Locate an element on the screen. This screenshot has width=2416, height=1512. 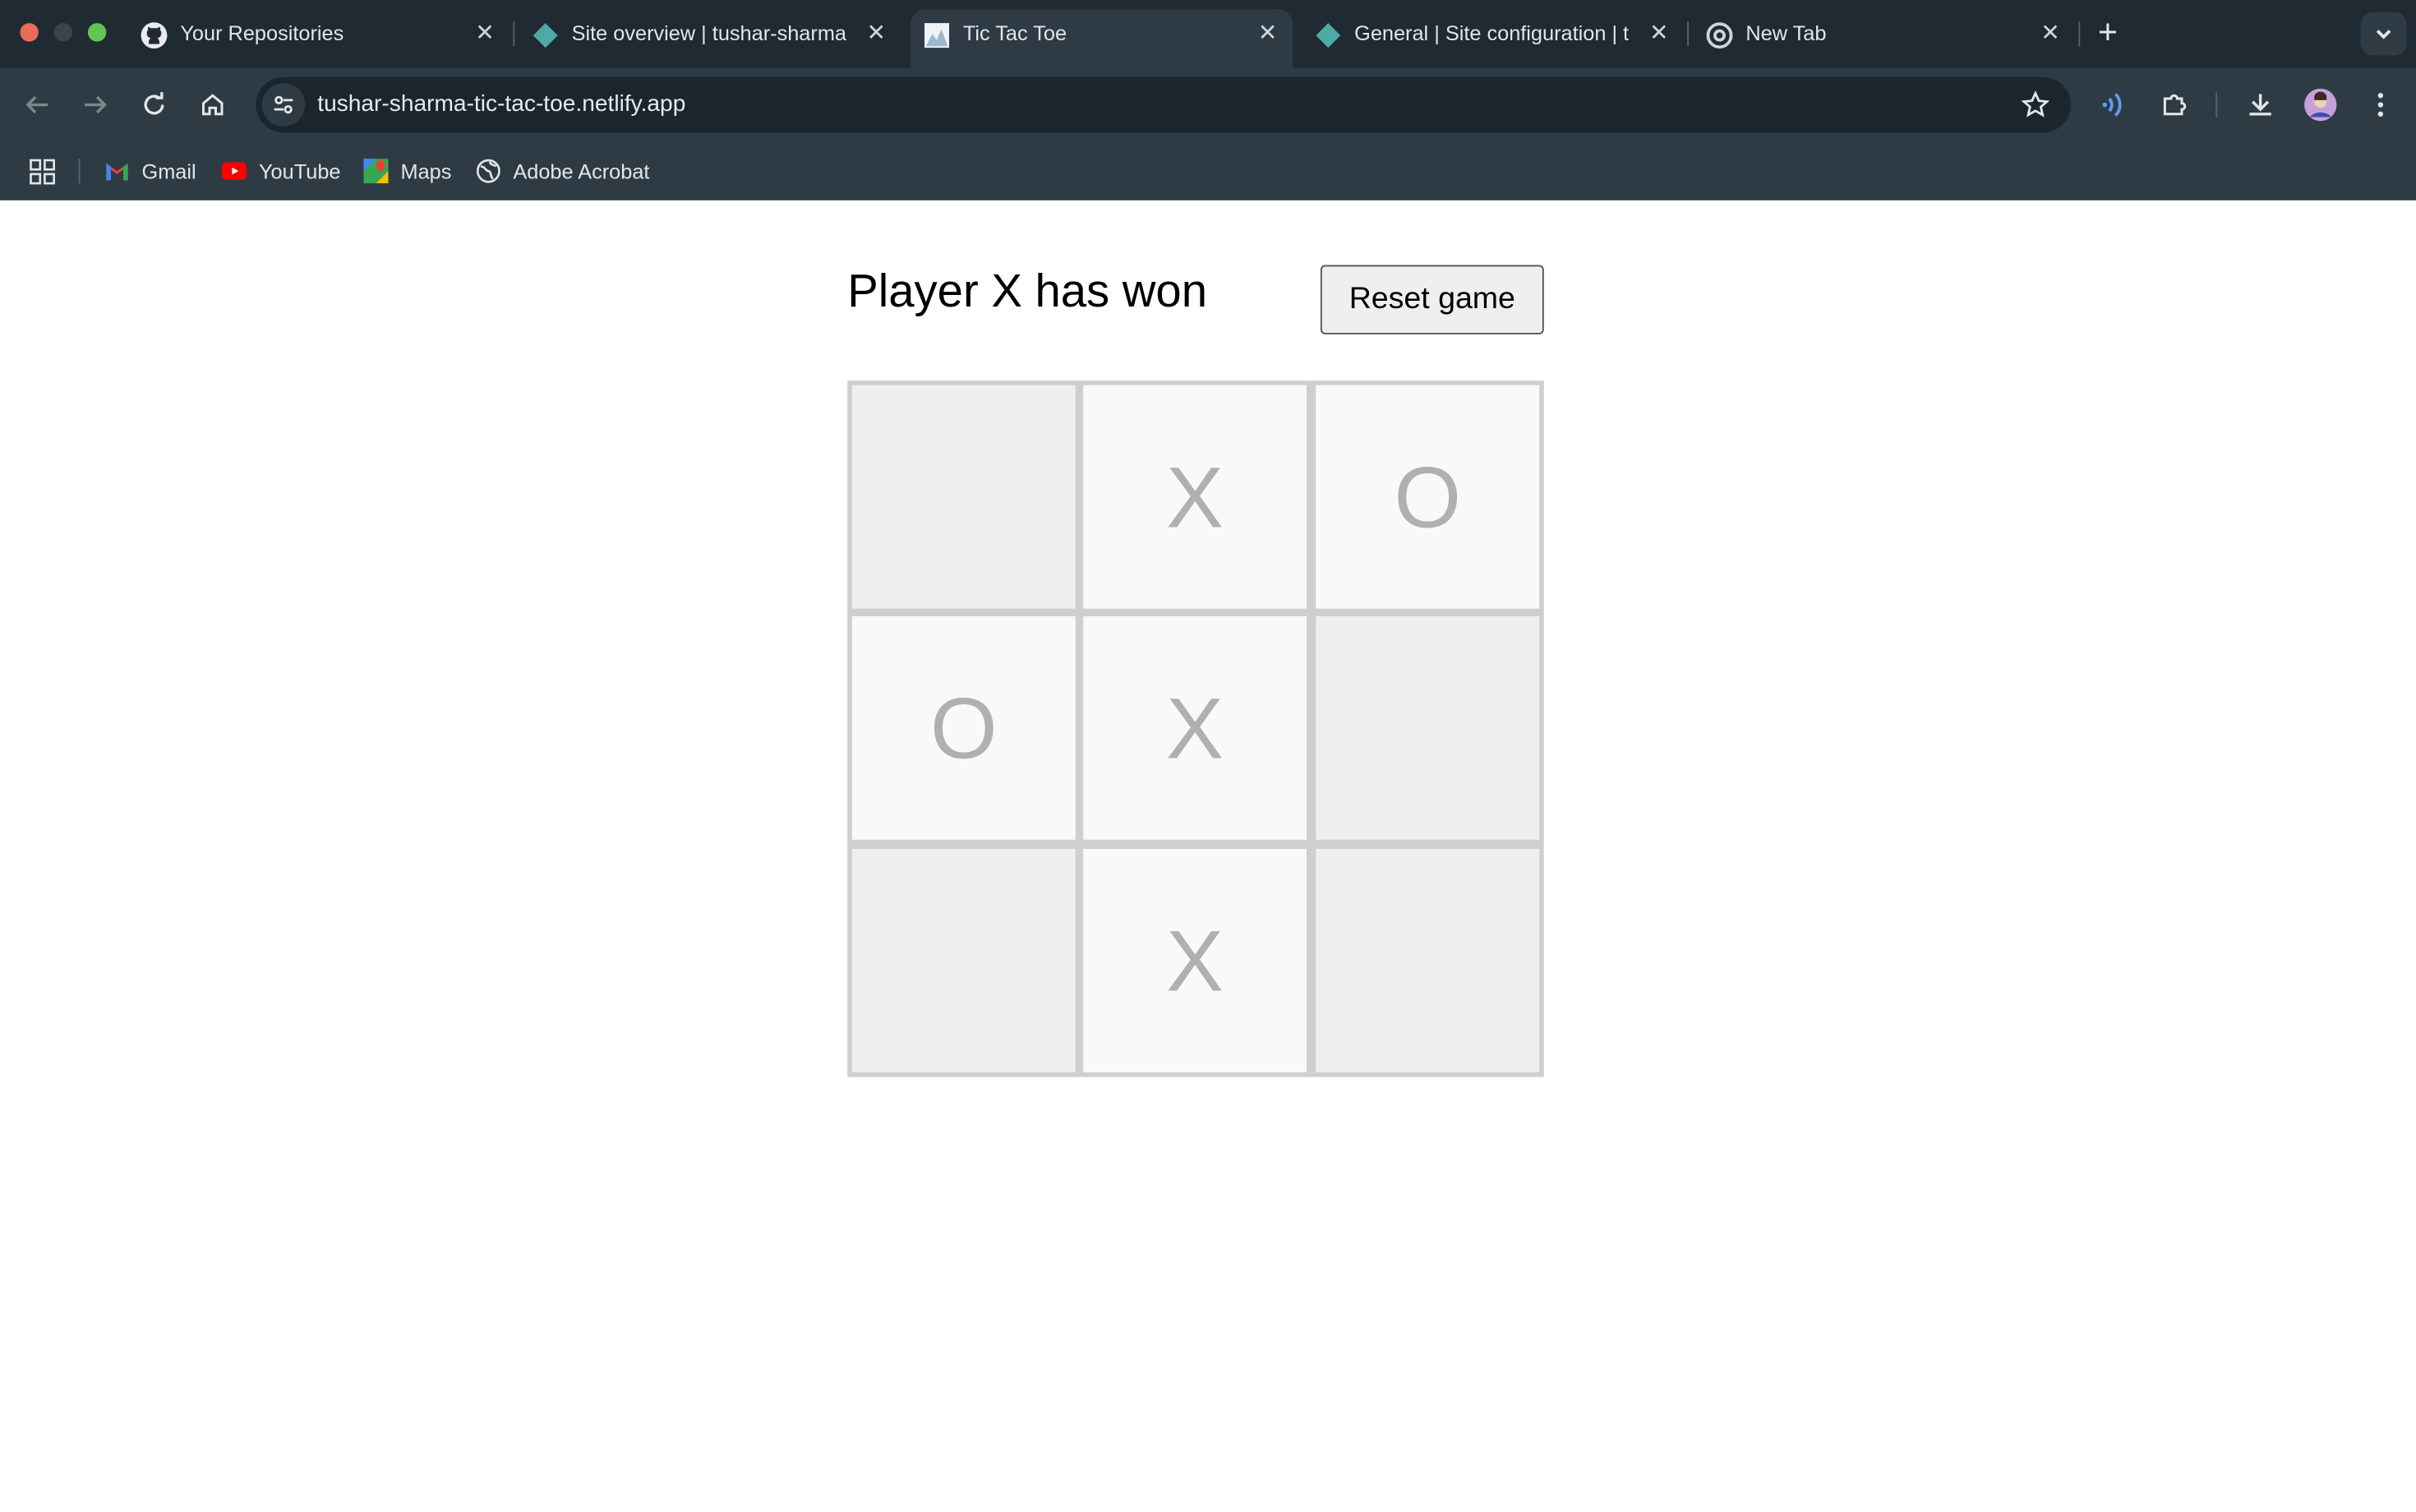
apps-button is located at coordinates (43, 171).